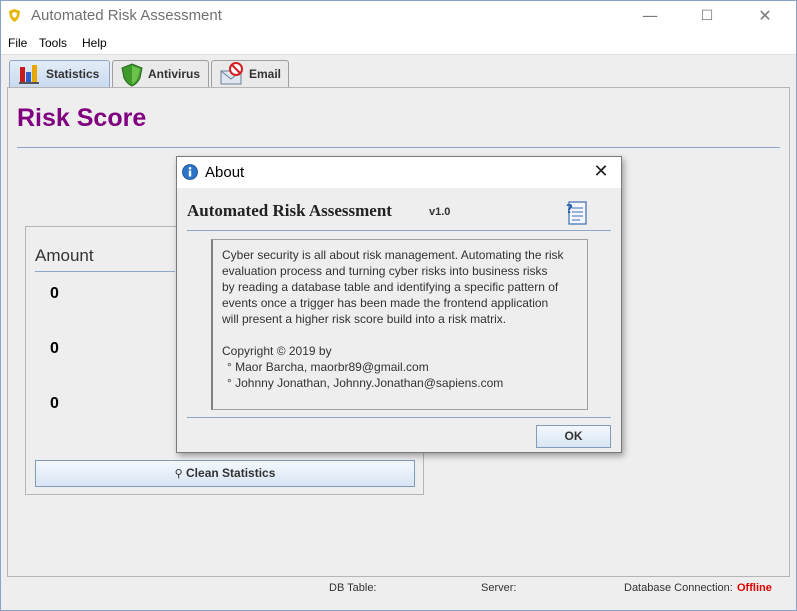 This screenshot has width=797, height=611. Describe the element at coordinates (105, 271) in the screenshot. I see `amount-divider` at that location.